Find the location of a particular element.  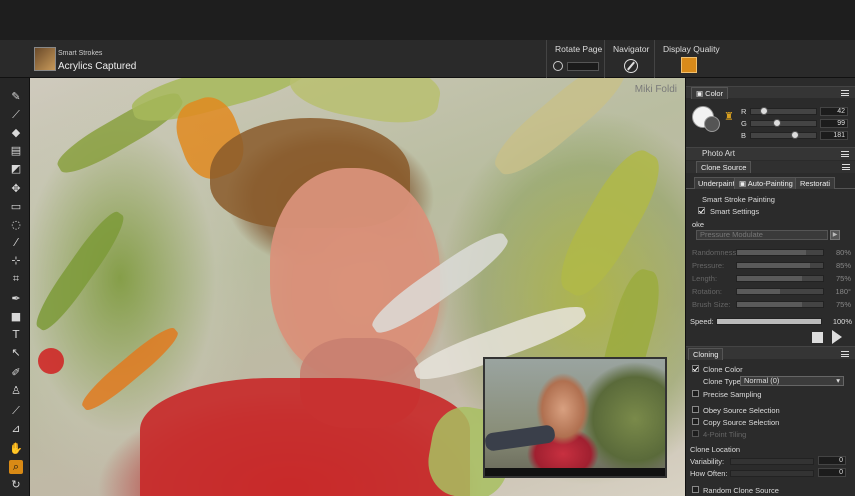

display-quality-icon is located at coordinates (689, 65).